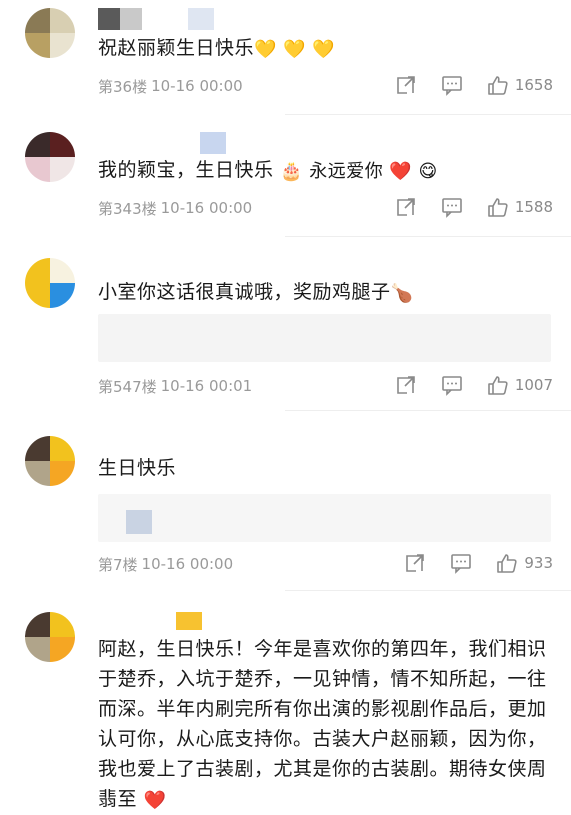  Describe the element at coordinates (256, 292) in the screenshot. I see `comment-text: 小室你这话很真诚哦，奖励鸡腿子🍗` at that location.